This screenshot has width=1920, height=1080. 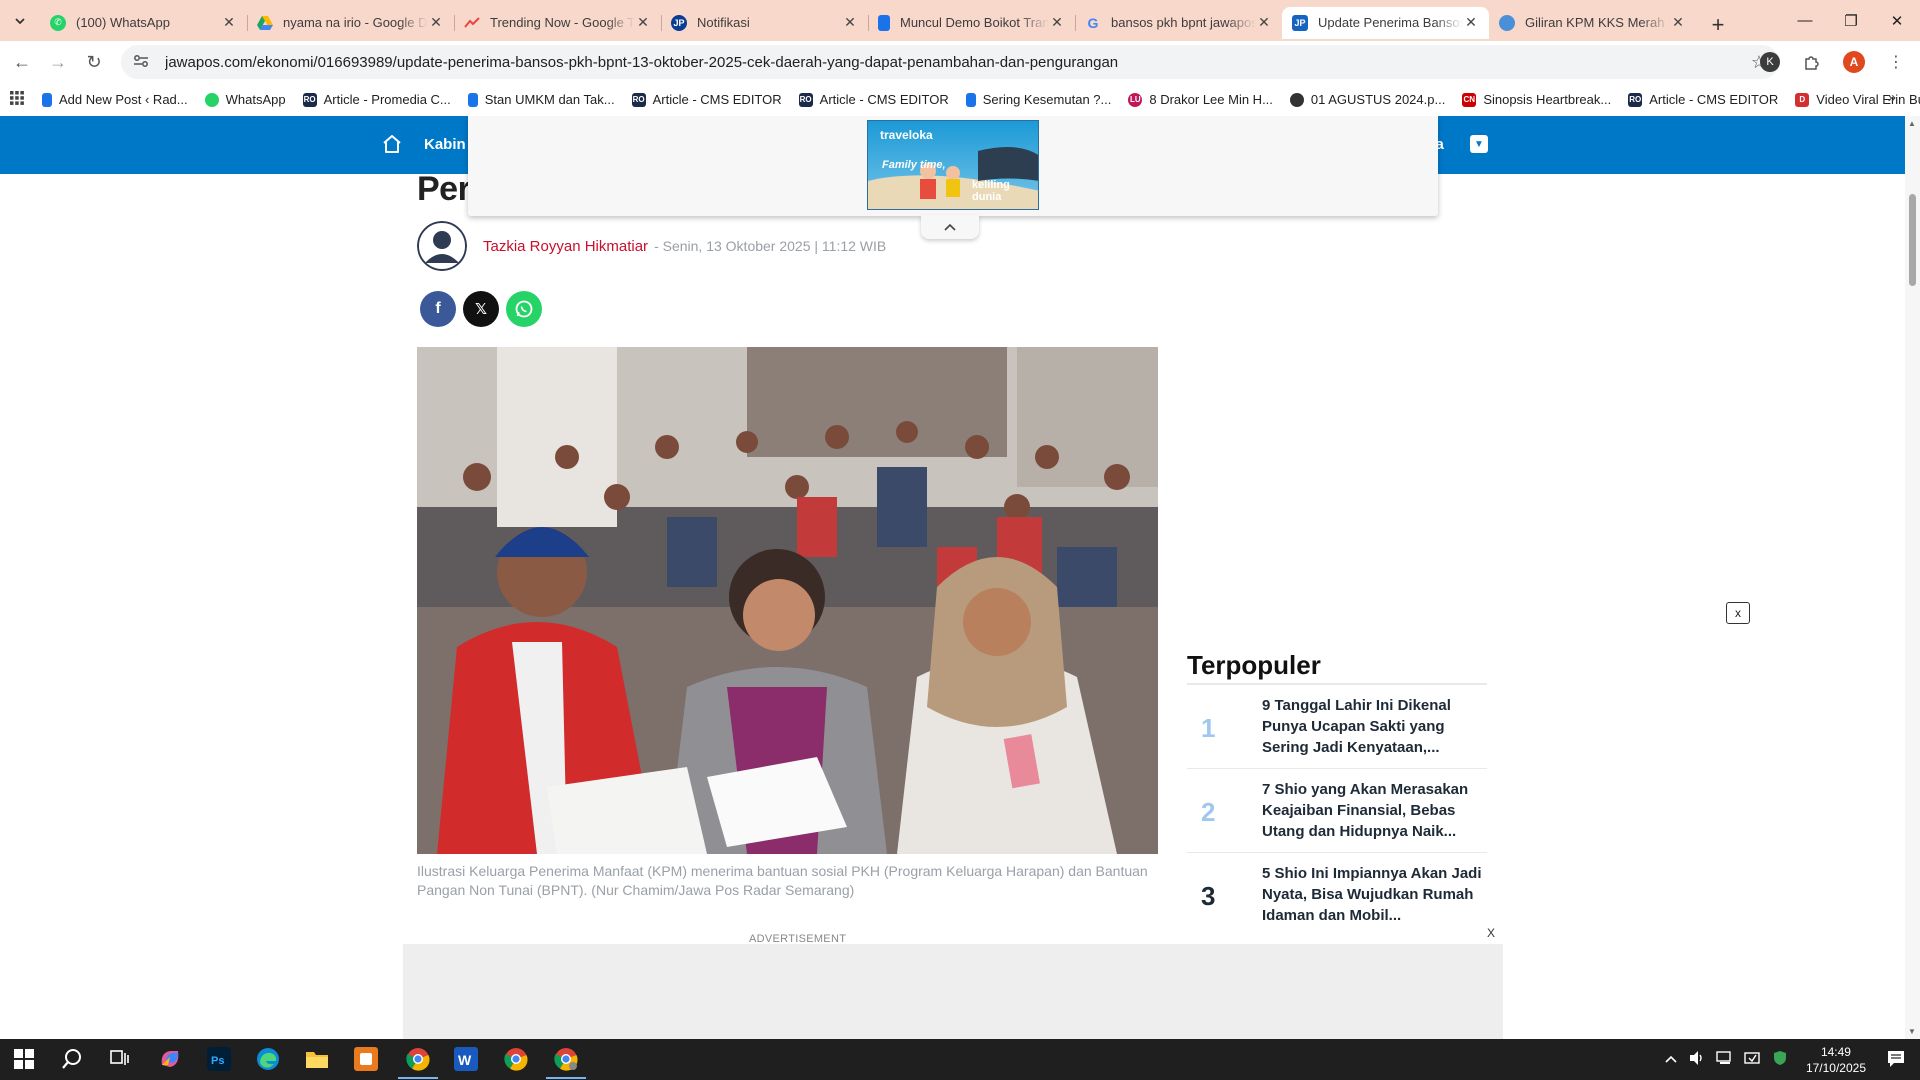 I want to click on task-view-button, so click(x=120, y=1059).